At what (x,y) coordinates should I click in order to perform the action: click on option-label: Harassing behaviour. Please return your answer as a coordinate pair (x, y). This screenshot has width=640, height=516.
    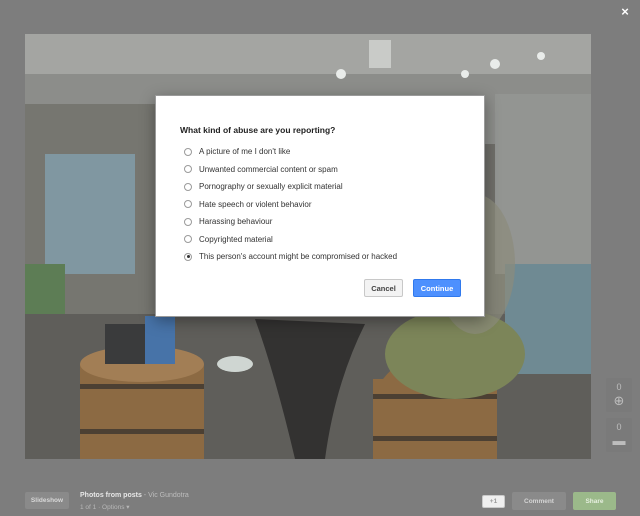
    Looking at the image, I should click on (236, 222).